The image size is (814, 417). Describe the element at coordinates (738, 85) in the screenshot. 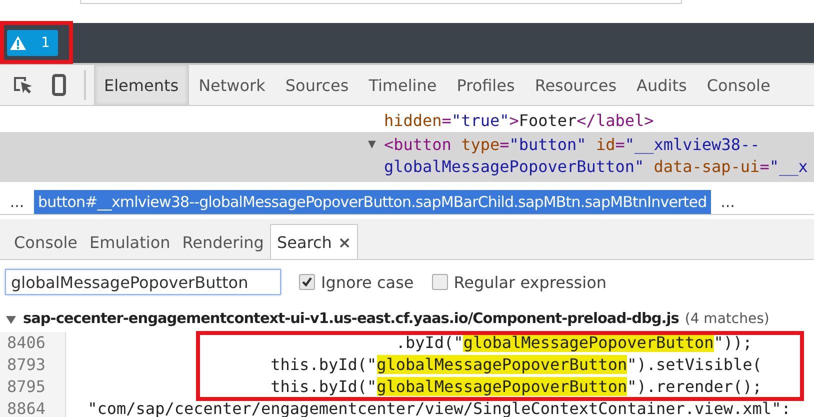

I see `panel-tab: Console` at that location.